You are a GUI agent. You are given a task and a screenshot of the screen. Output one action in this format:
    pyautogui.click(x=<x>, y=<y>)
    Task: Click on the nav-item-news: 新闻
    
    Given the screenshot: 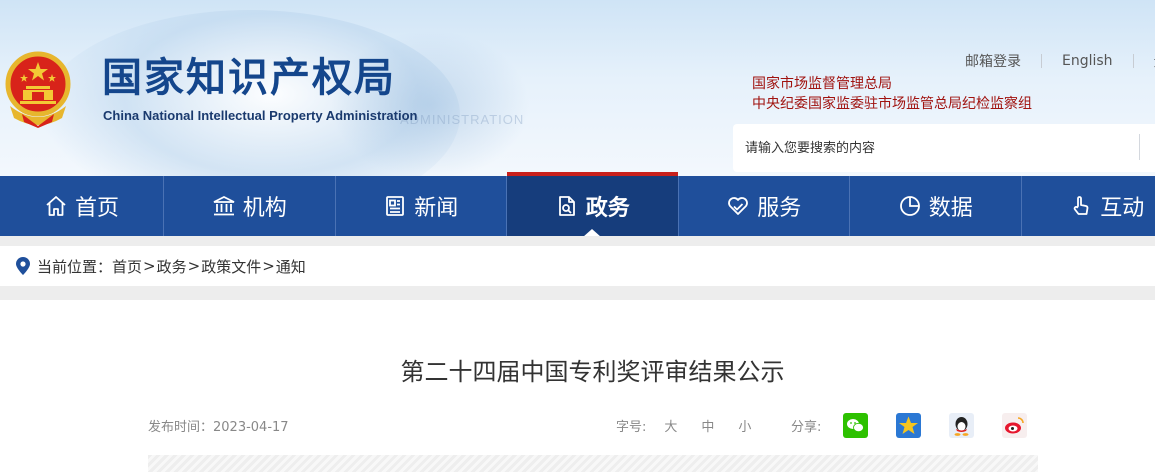 What is the action you would take?
    pyautogui.click(x=421, y=206)
    